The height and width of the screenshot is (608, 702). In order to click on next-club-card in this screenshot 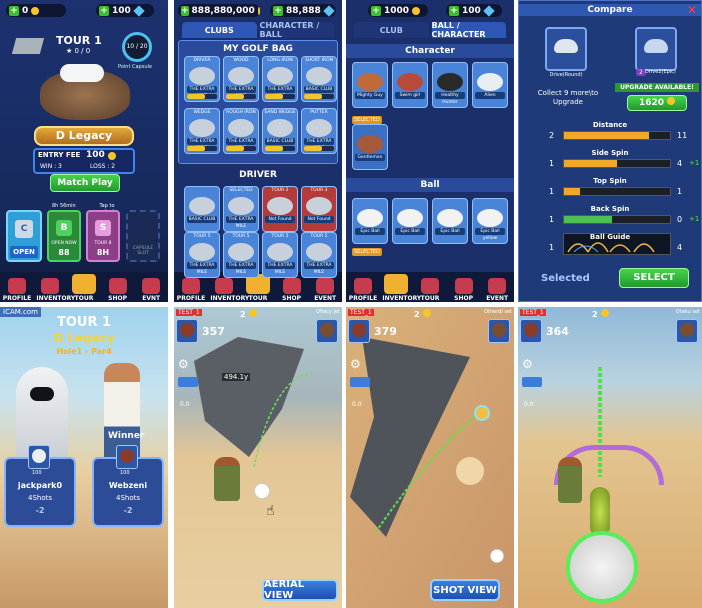, I will do `click(656, 49)`.